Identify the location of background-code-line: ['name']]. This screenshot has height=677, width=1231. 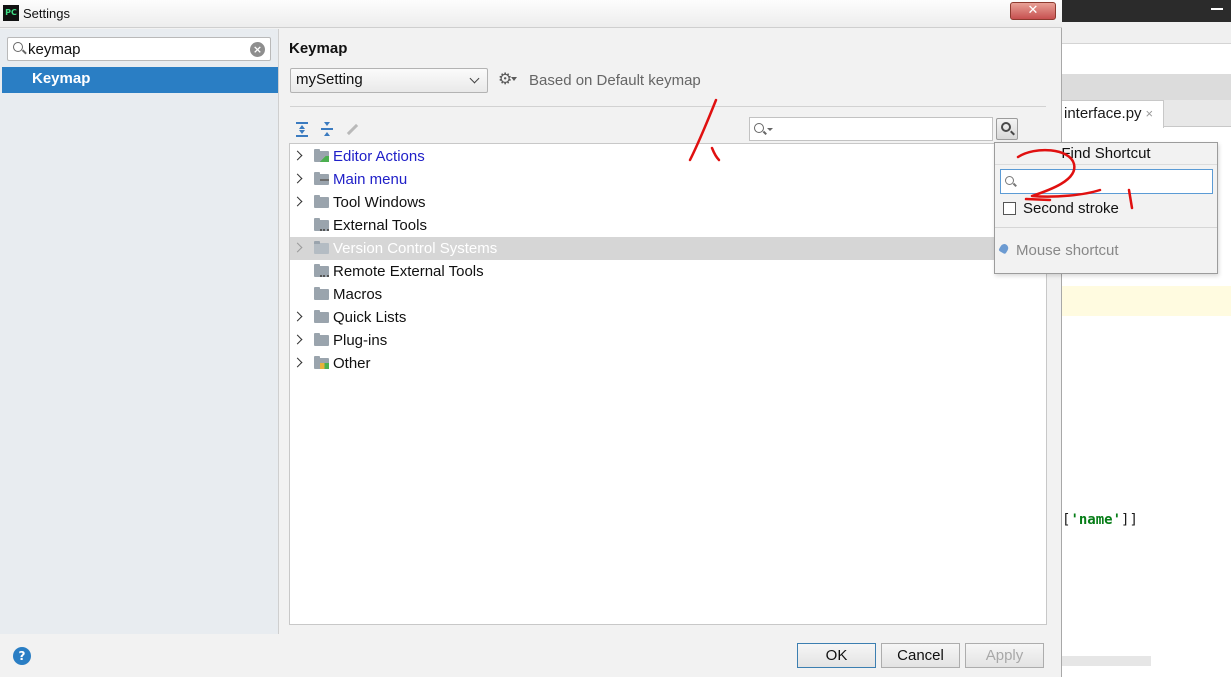
(1100, 520).